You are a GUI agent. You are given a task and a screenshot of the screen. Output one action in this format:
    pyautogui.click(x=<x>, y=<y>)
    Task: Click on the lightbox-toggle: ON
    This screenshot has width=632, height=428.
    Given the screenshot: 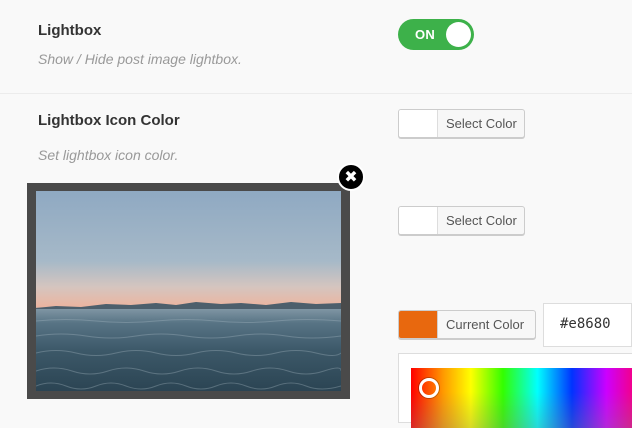 What is the action you would take?
    pyautogui.click(x=436, y=34)
    